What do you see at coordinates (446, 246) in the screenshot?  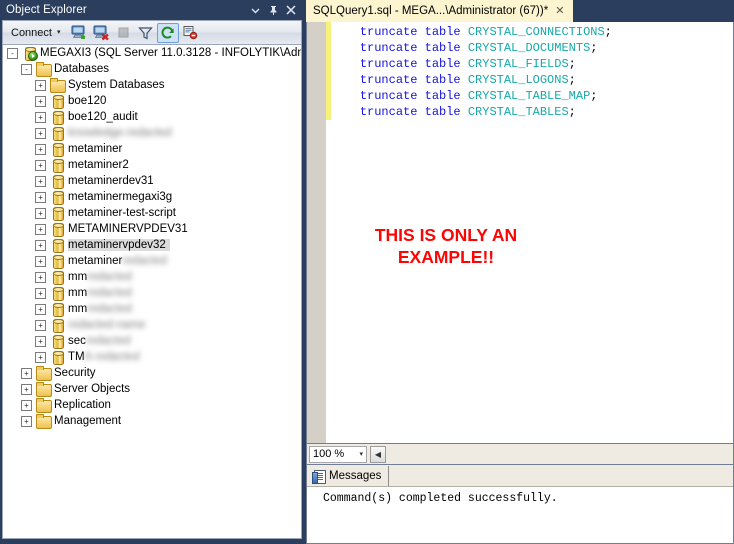 I see `example-annotation: THIS IS ONLY AN EXAMPLE!!` at bounding box center [446, 246].